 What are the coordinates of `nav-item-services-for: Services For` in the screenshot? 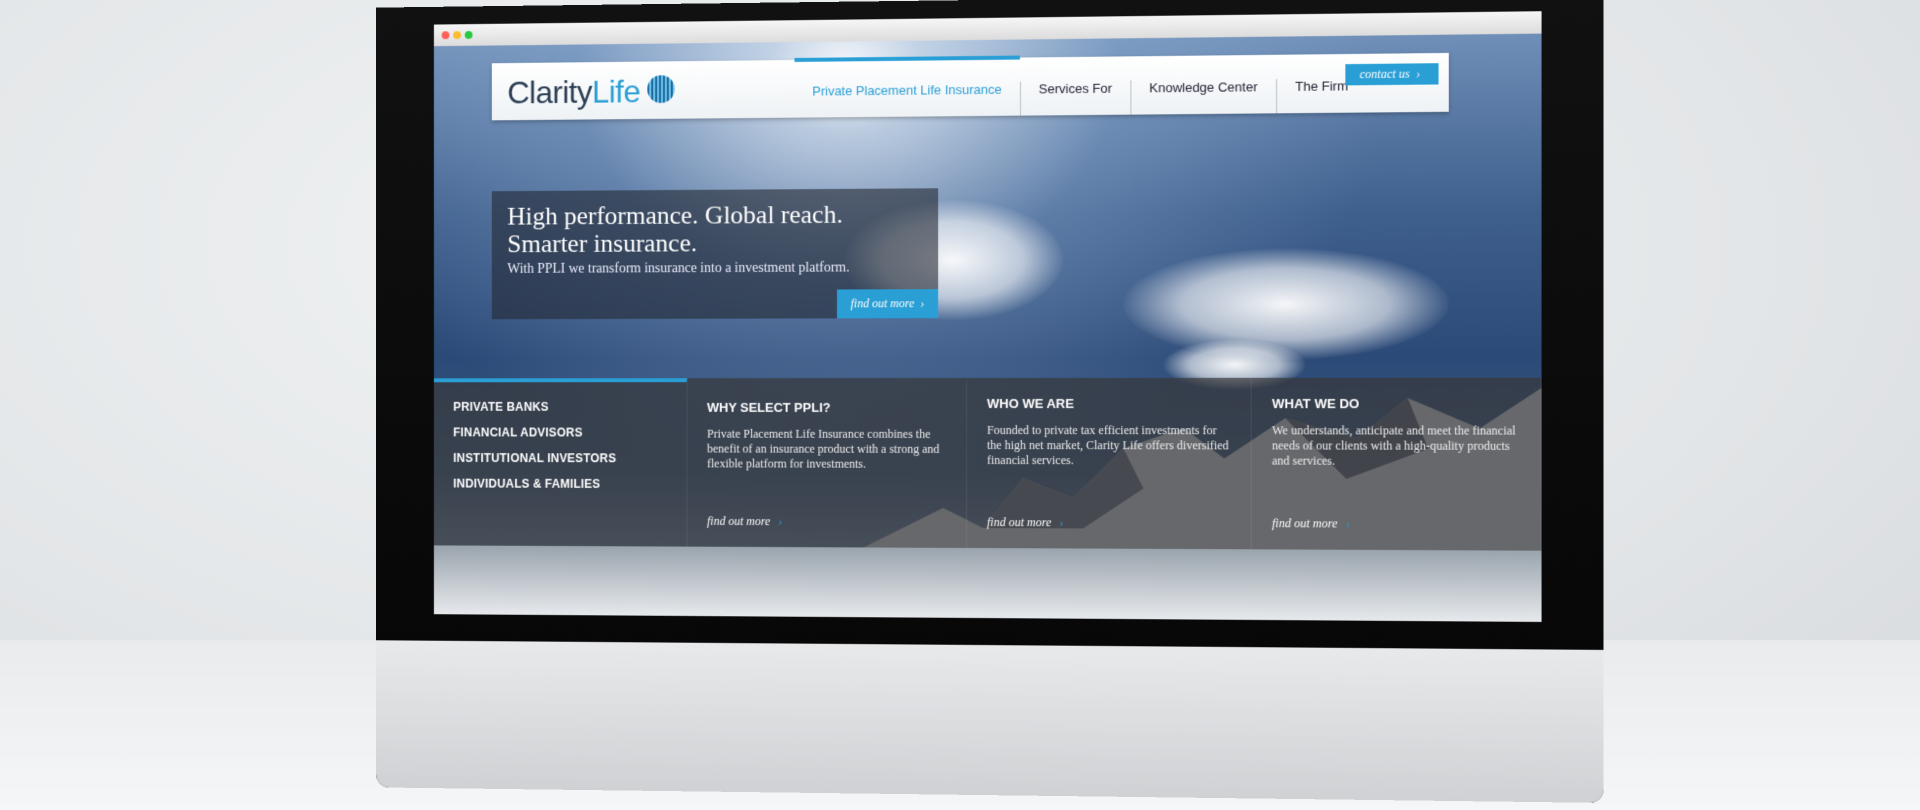 It's located at (1075, 98).